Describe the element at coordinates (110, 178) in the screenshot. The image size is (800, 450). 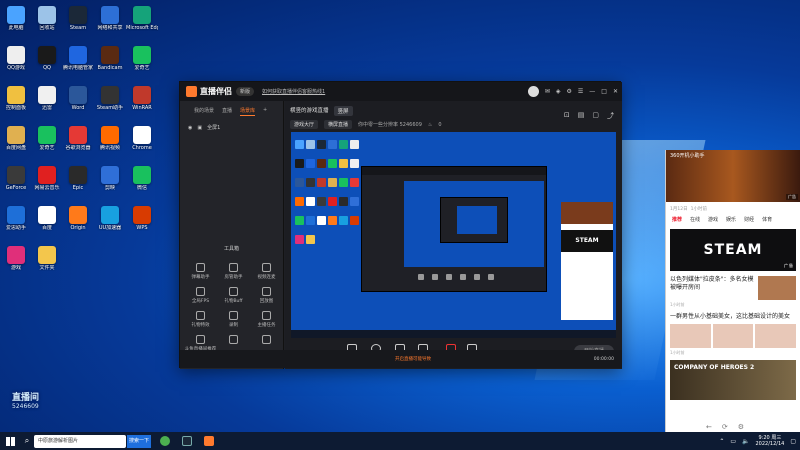
I see `desktop-icon: 剪映` at that location.